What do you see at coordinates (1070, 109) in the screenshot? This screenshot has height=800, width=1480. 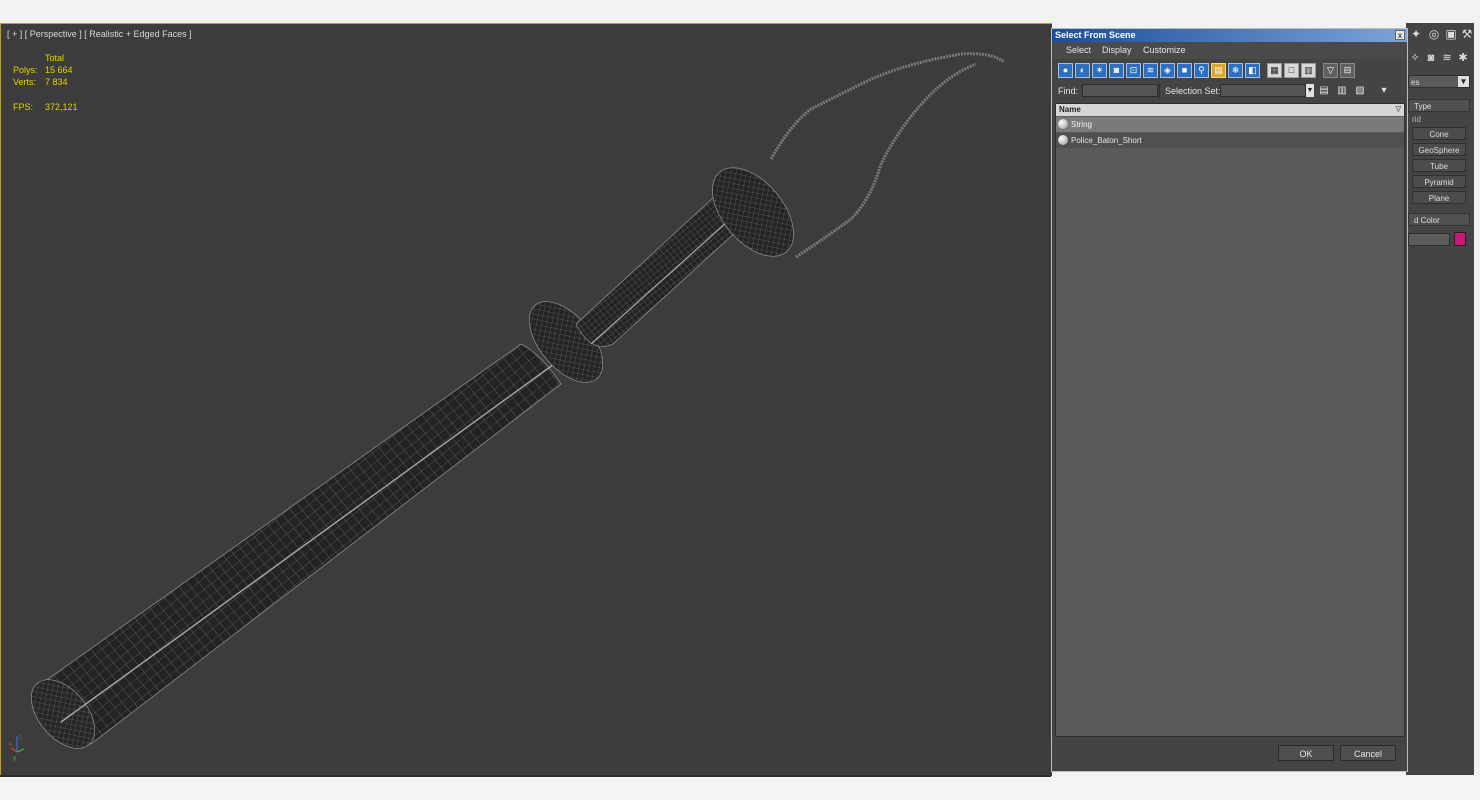 I see `name-column-label: Name` at bounding box center [1070, 109].